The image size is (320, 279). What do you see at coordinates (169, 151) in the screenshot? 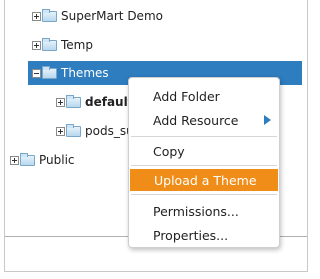
I see `menu-item-label: Copy` at bounding box center [169, 151].